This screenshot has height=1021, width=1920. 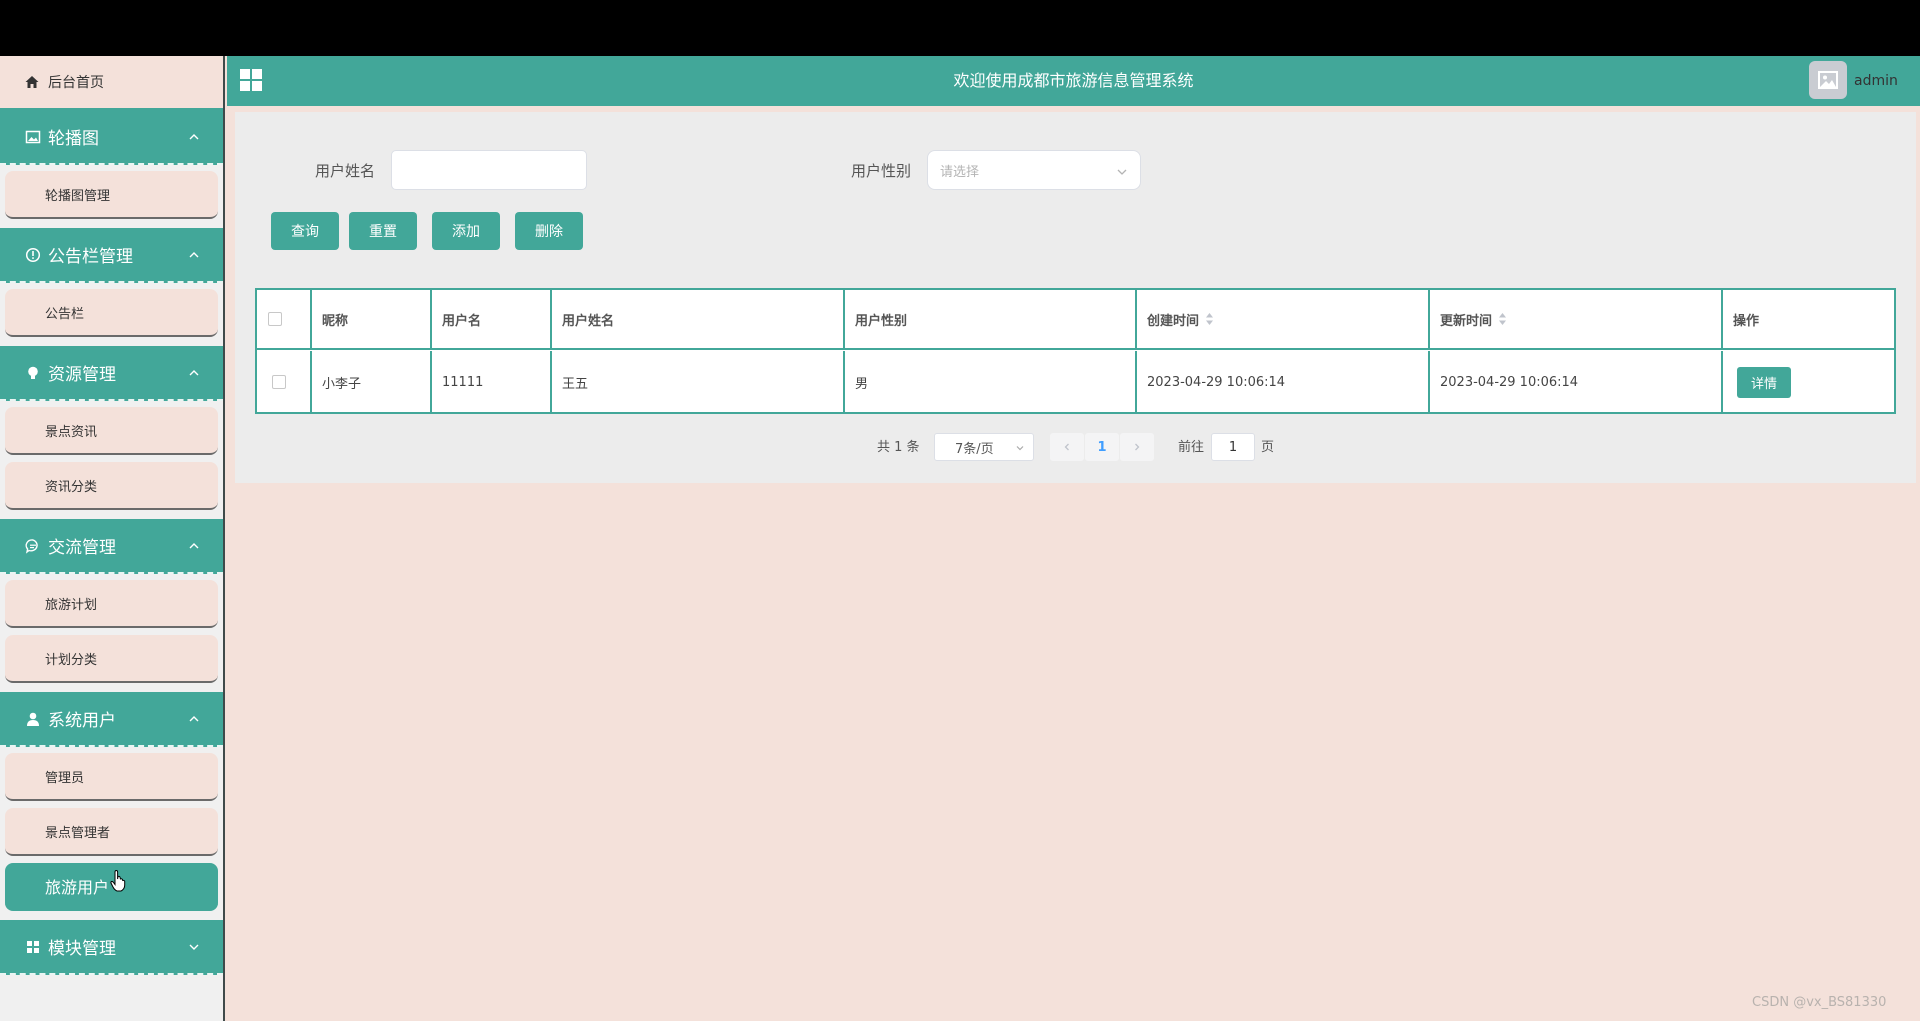 What do you see at coordinates (1191, 447) in the screenshot?
I see `goto-label: 前往` at bounding box center [1191, 447].